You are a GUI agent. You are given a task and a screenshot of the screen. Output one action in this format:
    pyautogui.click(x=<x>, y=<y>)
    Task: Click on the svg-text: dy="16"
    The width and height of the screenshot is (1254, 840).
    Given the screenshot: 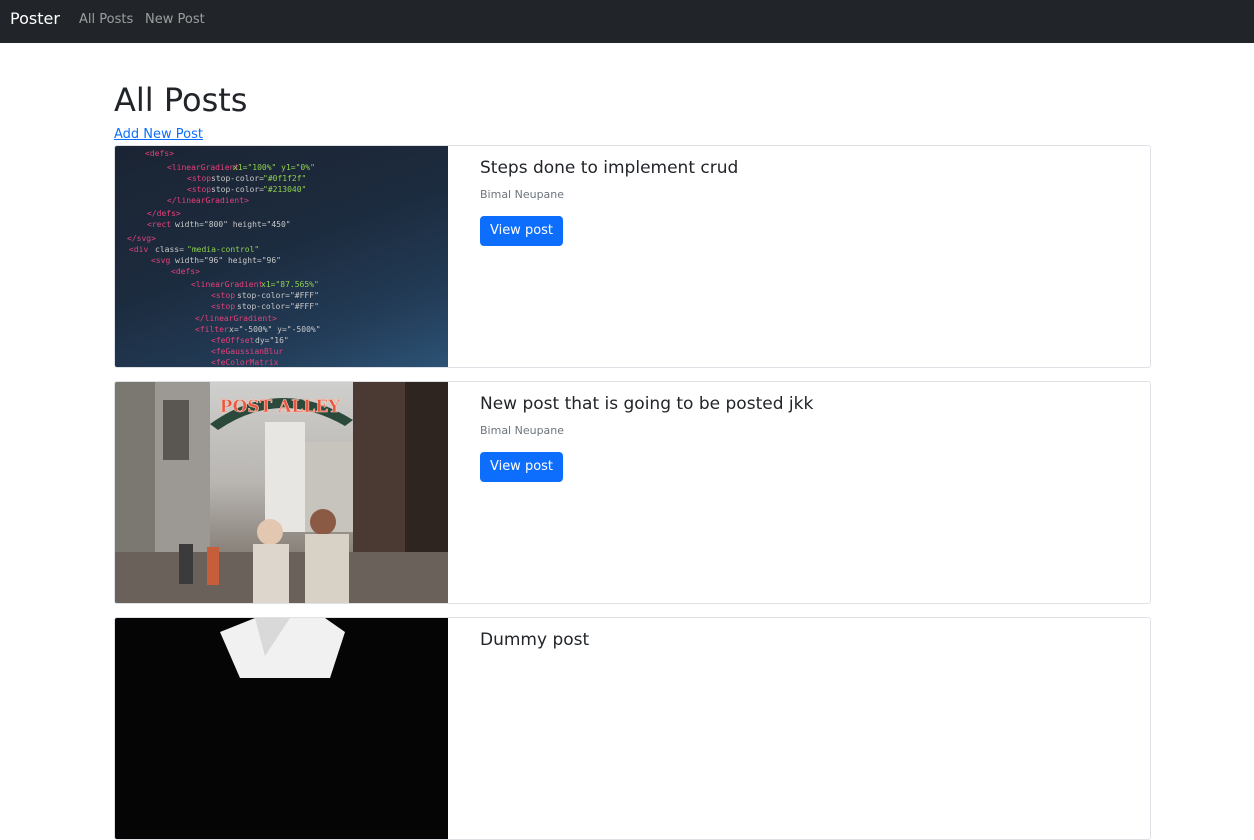 What is the action you would take?
    pyautogui.click(x=272, y=340)
    